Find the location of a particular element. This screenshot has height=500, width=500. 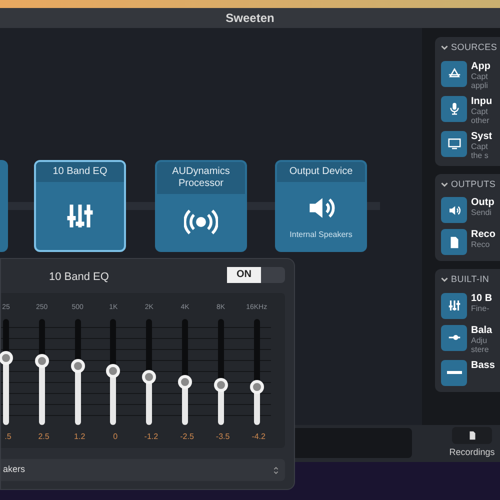

item-title: Reco is located at coordinates (483, 234).